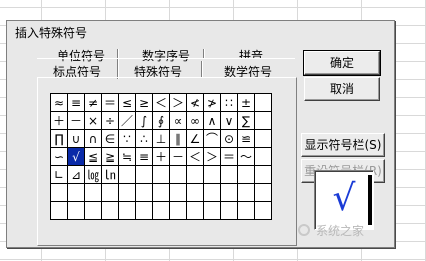 The image size is (426, 261). What do you see at coordinates (93, 157) in the screenshot?
I see `symbol-cell: ≦` at bounding box center [93, 157].